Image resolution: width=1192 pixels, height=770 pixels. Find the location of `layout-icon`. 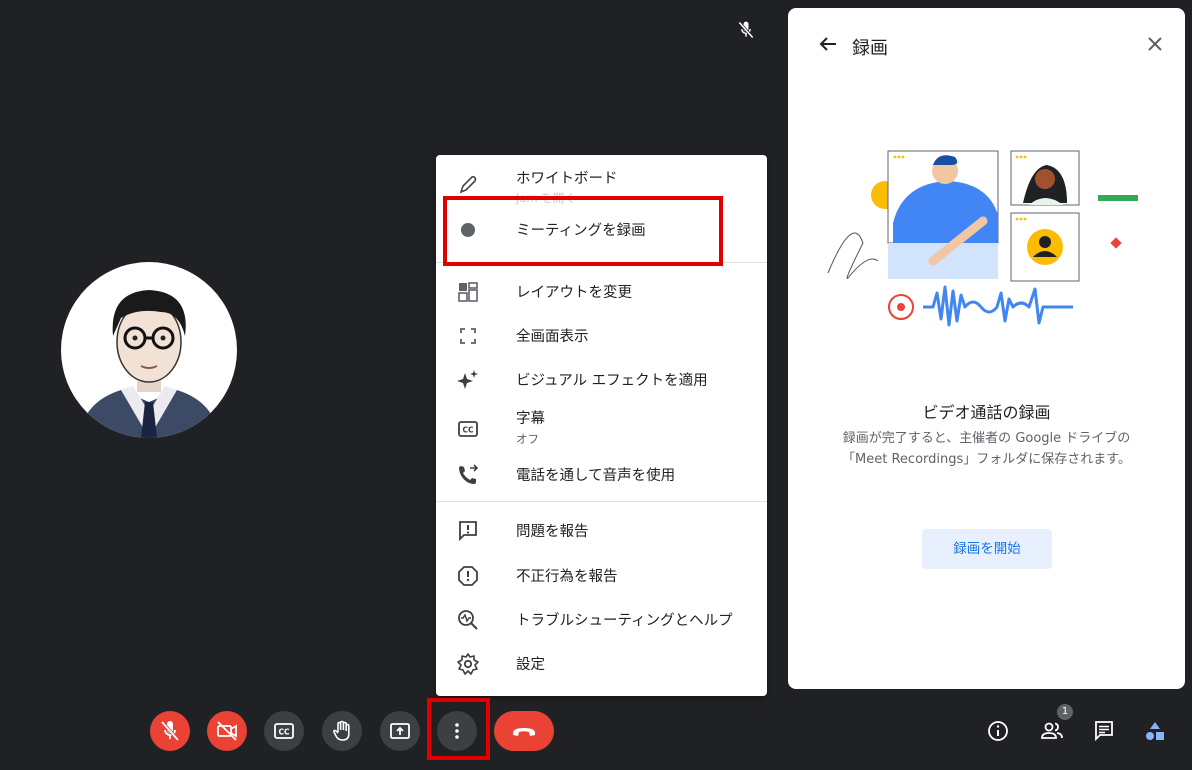

layout-icon is located at coordinates (468, 292).